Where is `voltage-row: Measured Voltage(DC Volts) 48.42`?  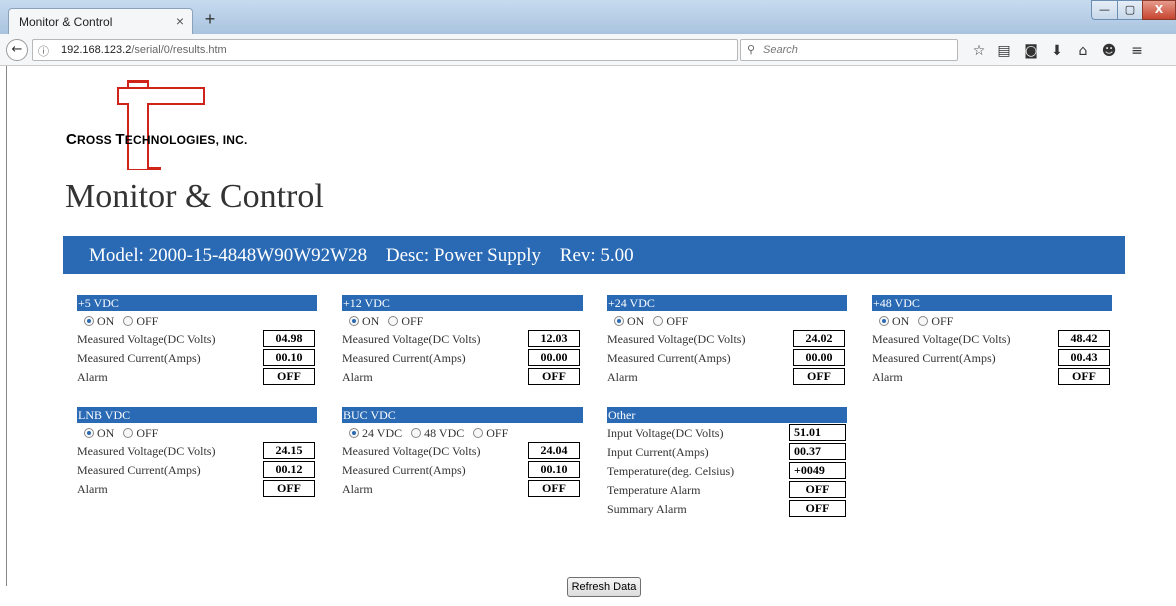 voltage-row: Measured Voltage(DC Volts) 48.42 is located at coordinates (992, 339).